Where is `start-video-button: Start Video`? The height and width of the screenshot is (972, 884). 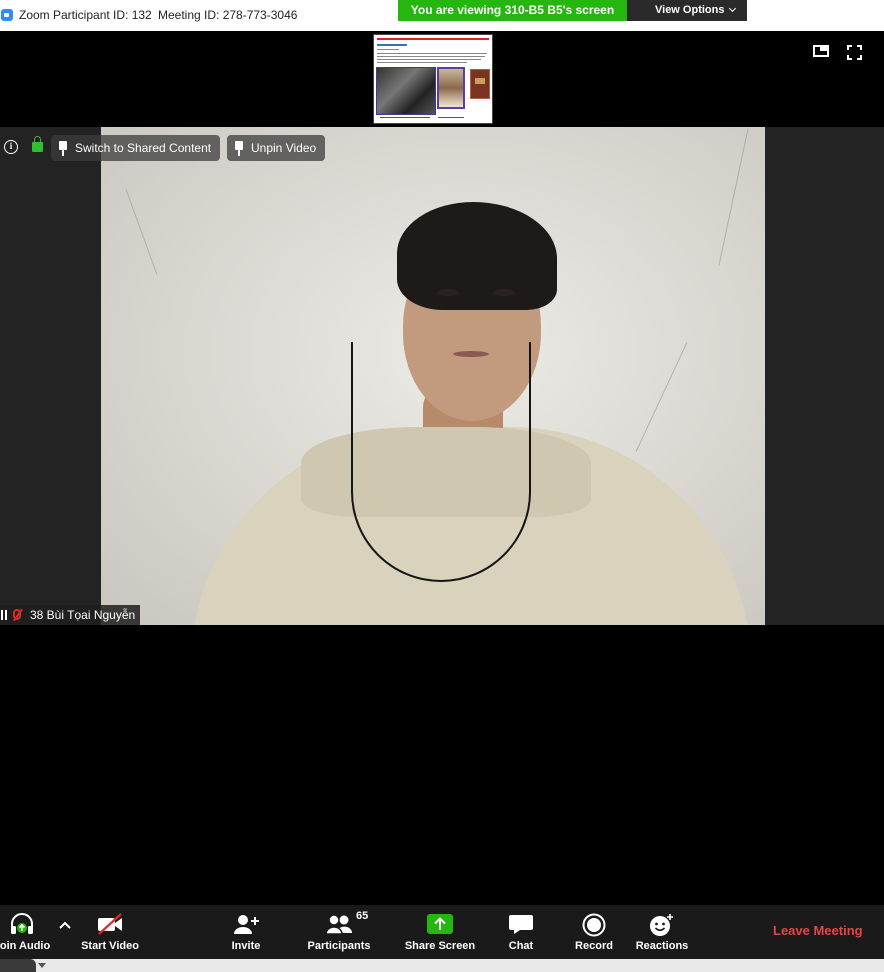 start-video-button: Start Video is located at coordinates (110, 932).